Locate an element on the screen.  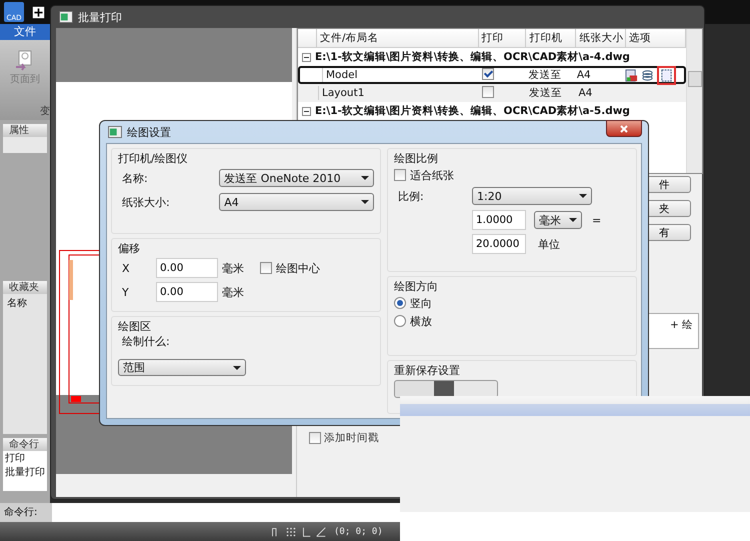
group-title: 绘图比例 is located at coordinates (416, 158).